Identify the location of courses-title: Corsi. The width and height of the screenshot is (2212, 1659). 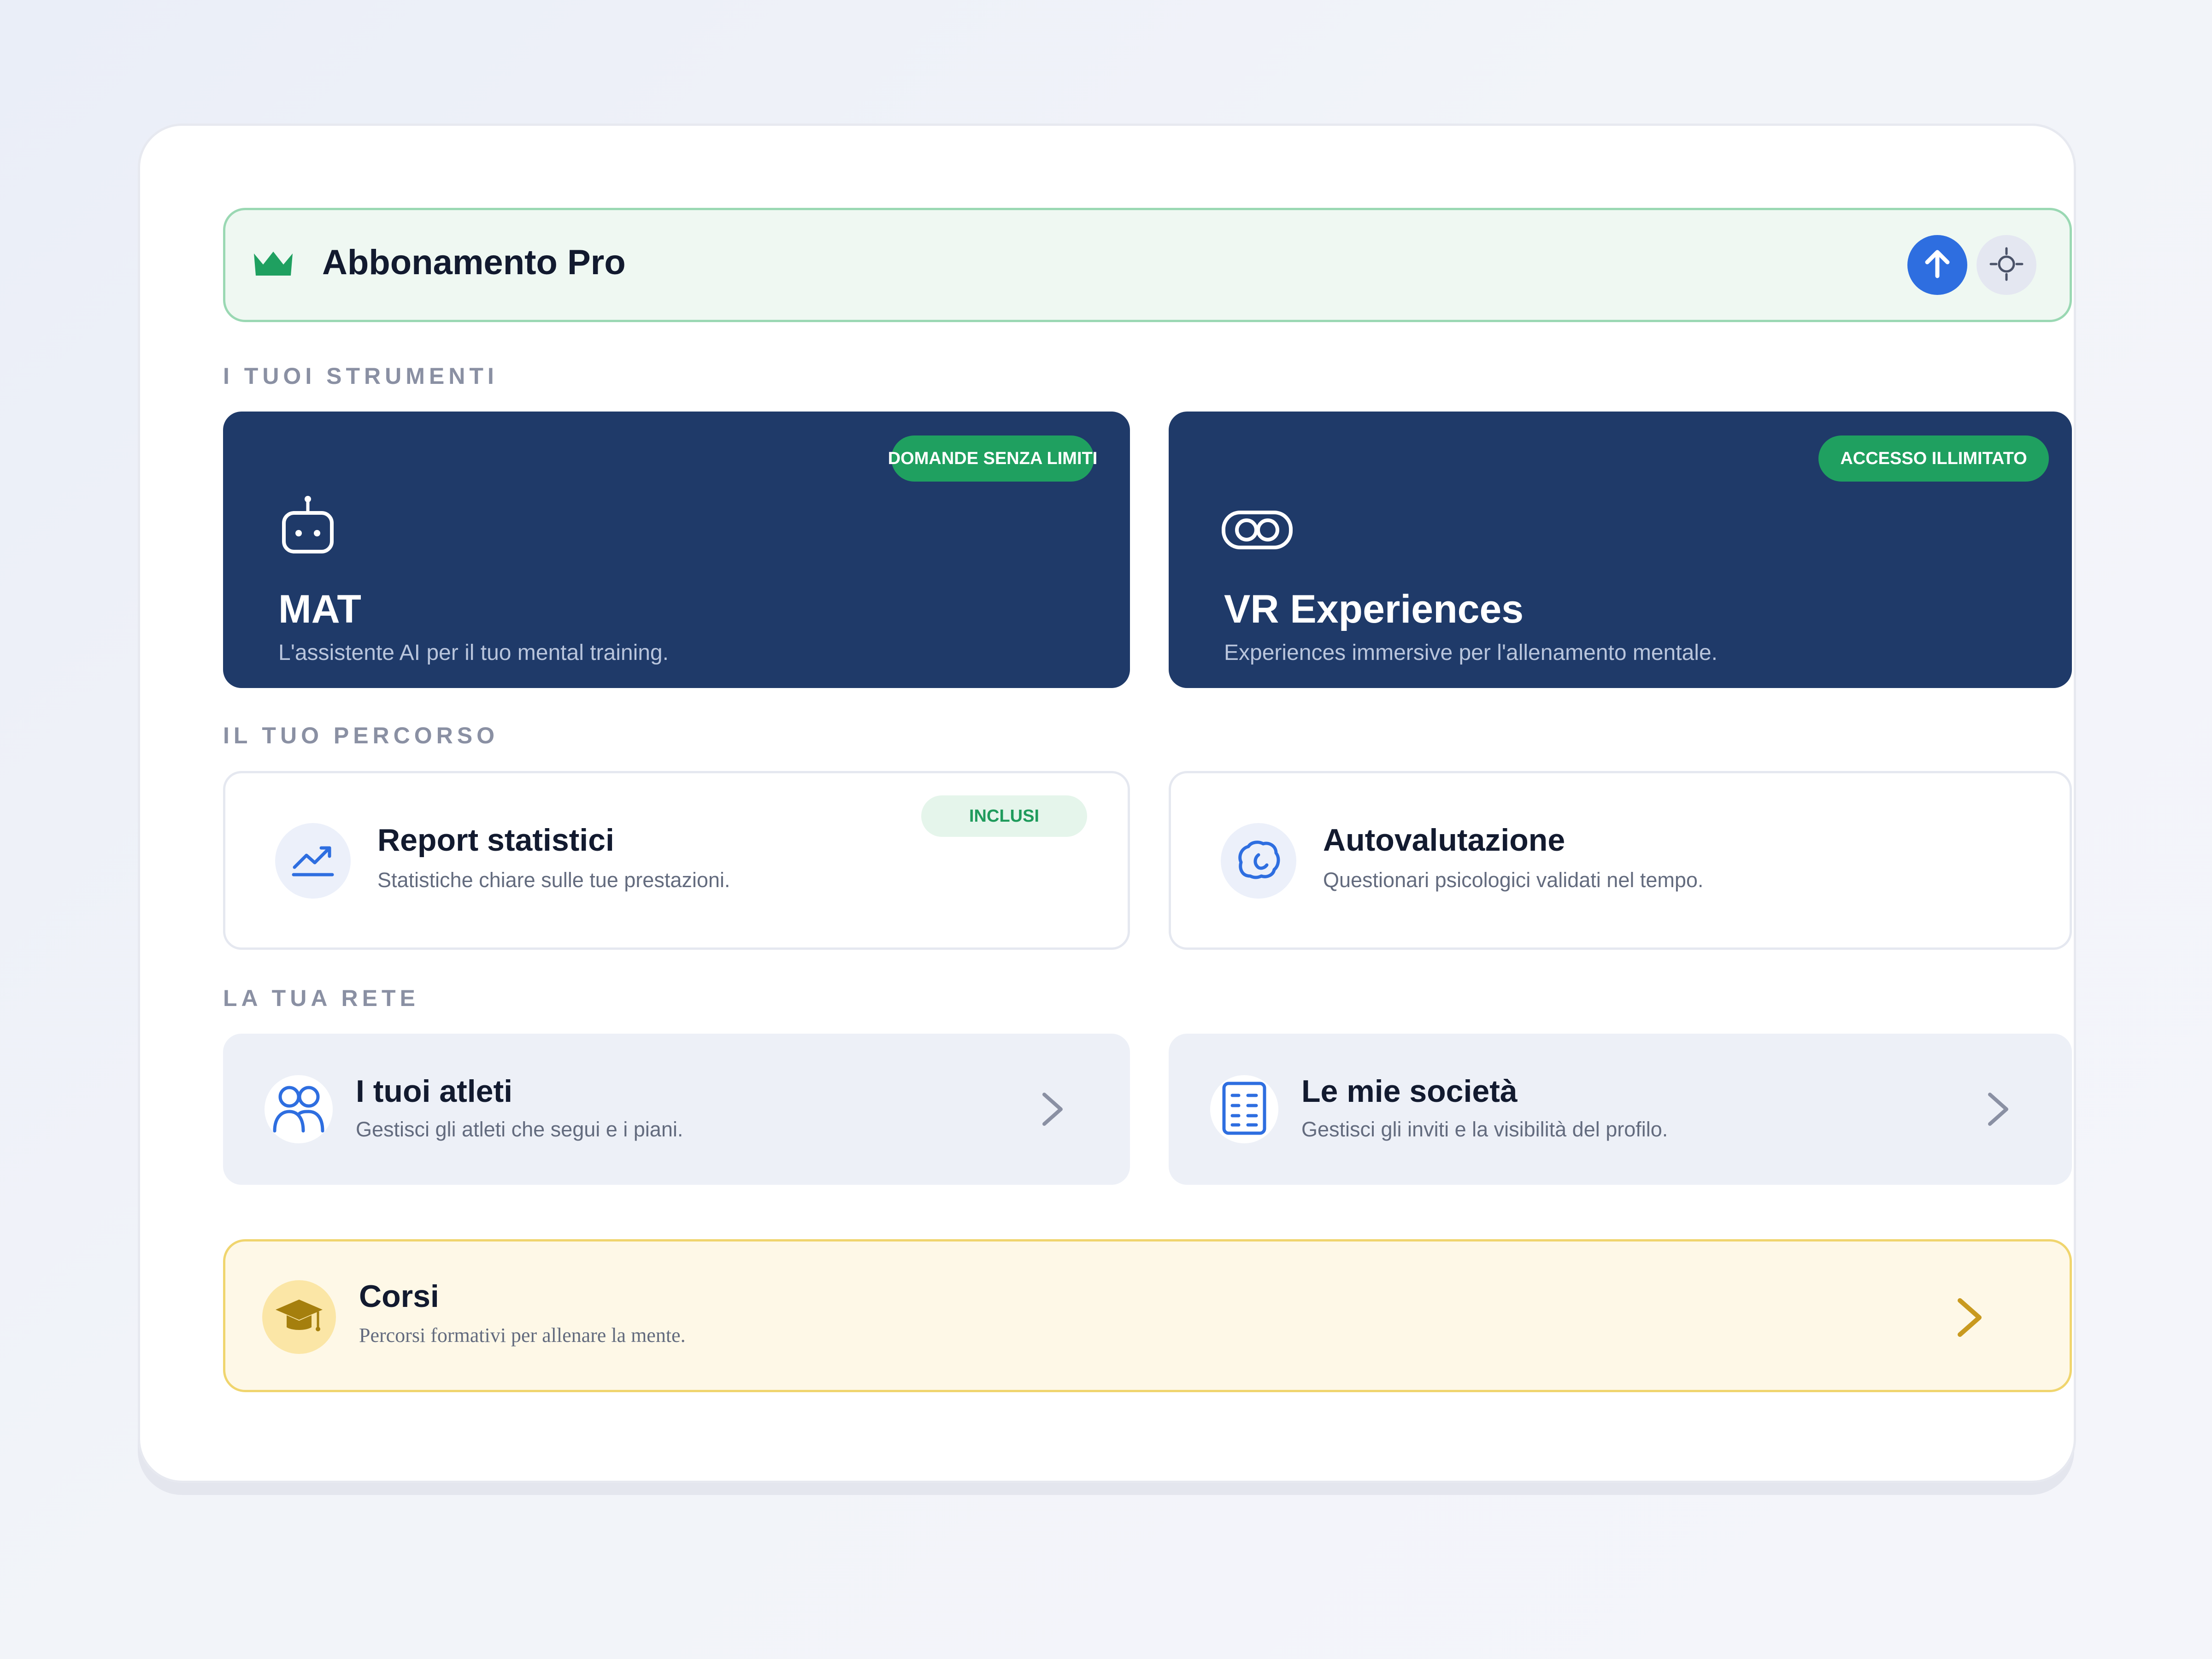
(399, 1296).